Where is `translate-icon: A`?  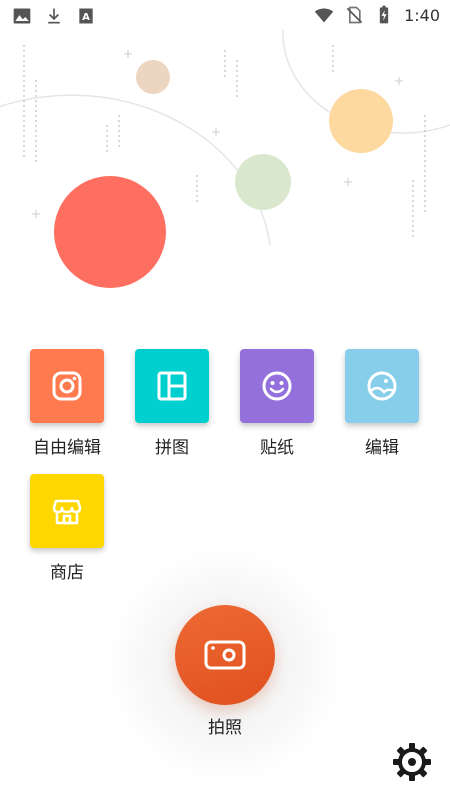
translate-icon: A is located at coordinates (86, 16).